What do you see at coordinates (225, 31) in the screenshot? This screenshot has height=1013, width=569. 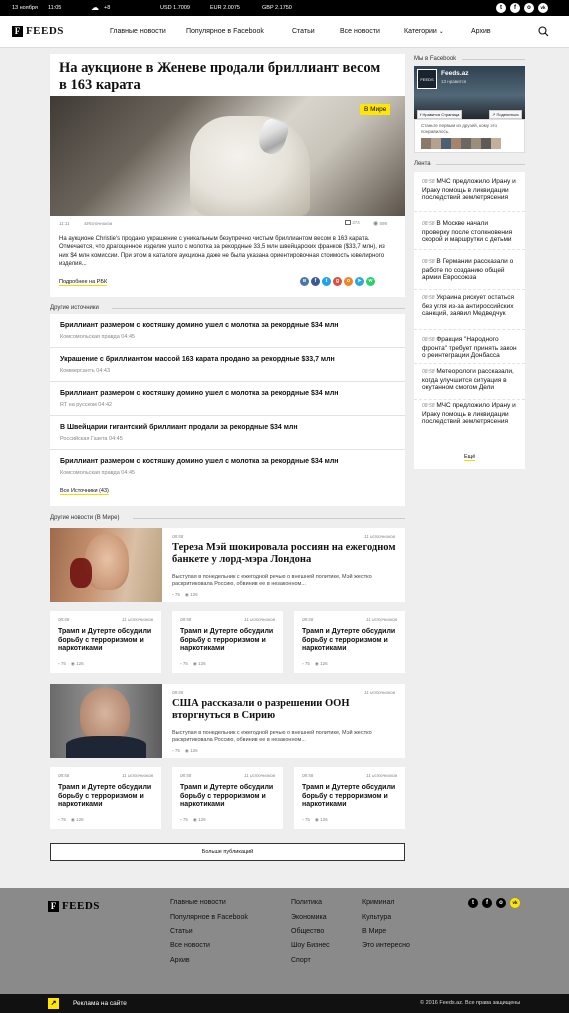 I see `nav-item-popular-facebook: Популярное в Facebook` at bounding box center [225, 31].